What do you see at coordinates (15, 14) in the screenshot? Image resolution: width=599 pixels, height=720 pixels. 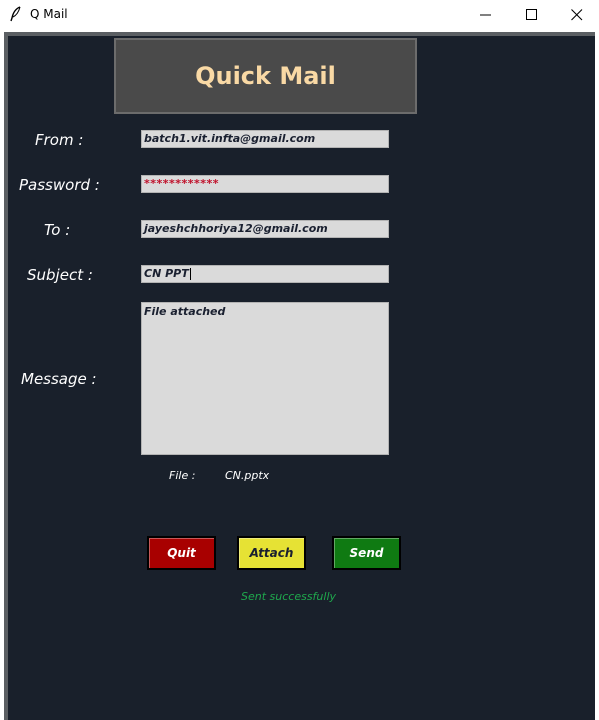 I see `feather-icon` at bounding box center [15, 14].